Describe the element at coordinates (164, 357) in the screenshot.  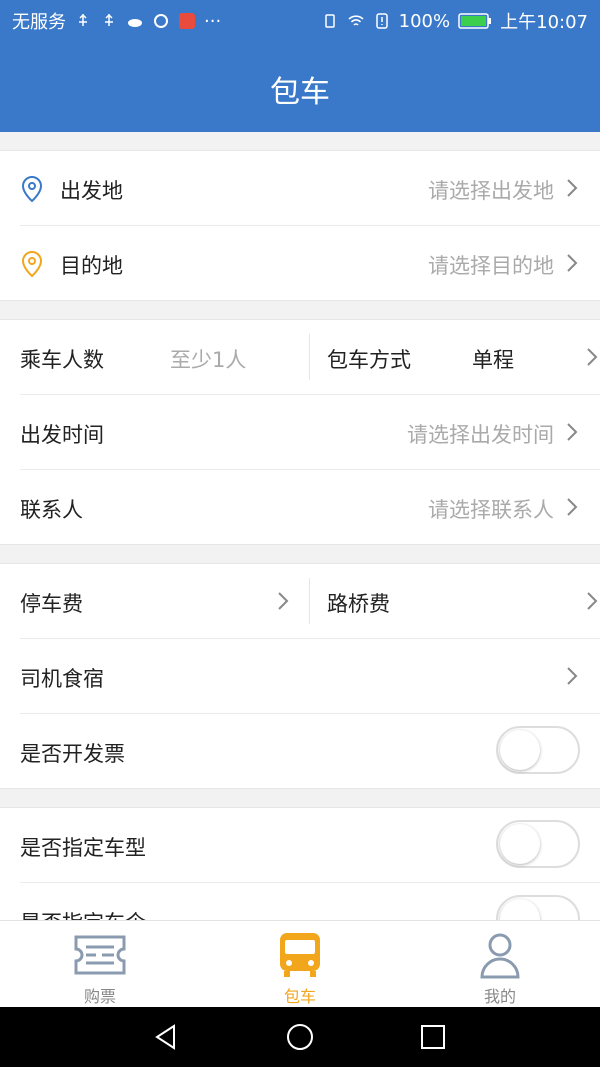
I see `passengers-field: 乘车人数 至少1人` at that location.